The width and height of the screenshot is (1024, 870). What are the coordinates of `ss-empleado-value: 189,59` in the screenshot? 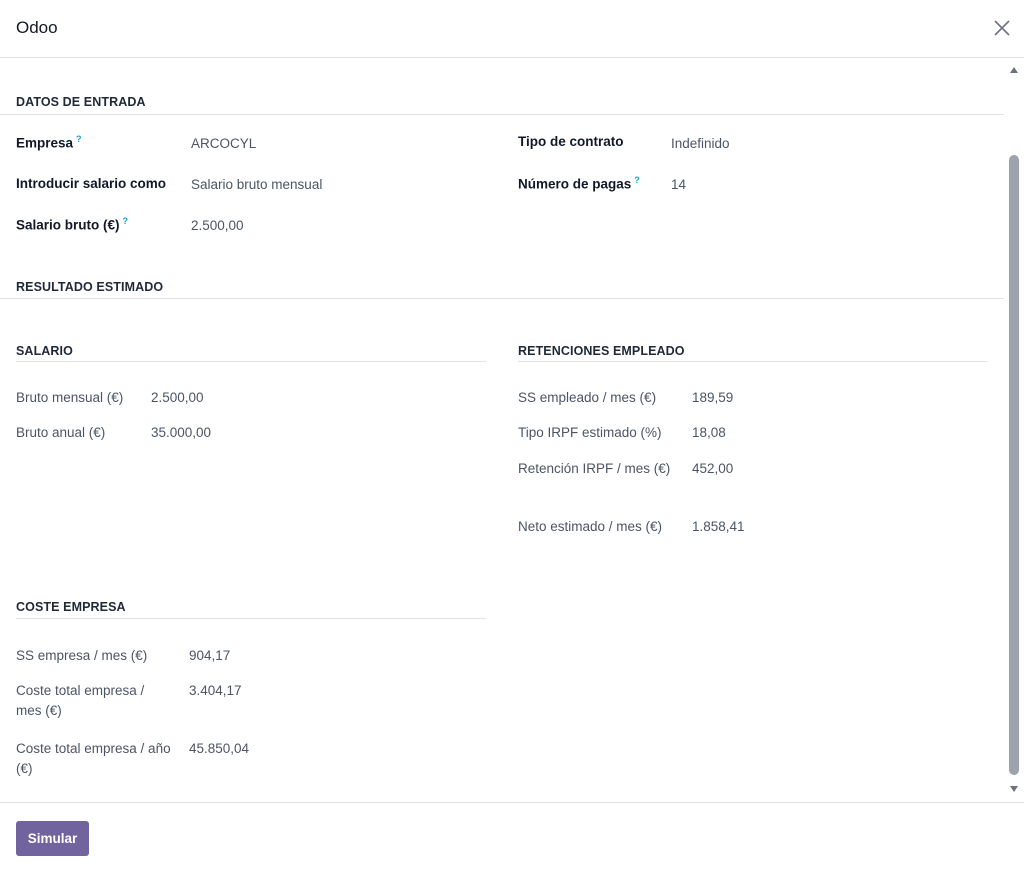 It's located at (713, 397).